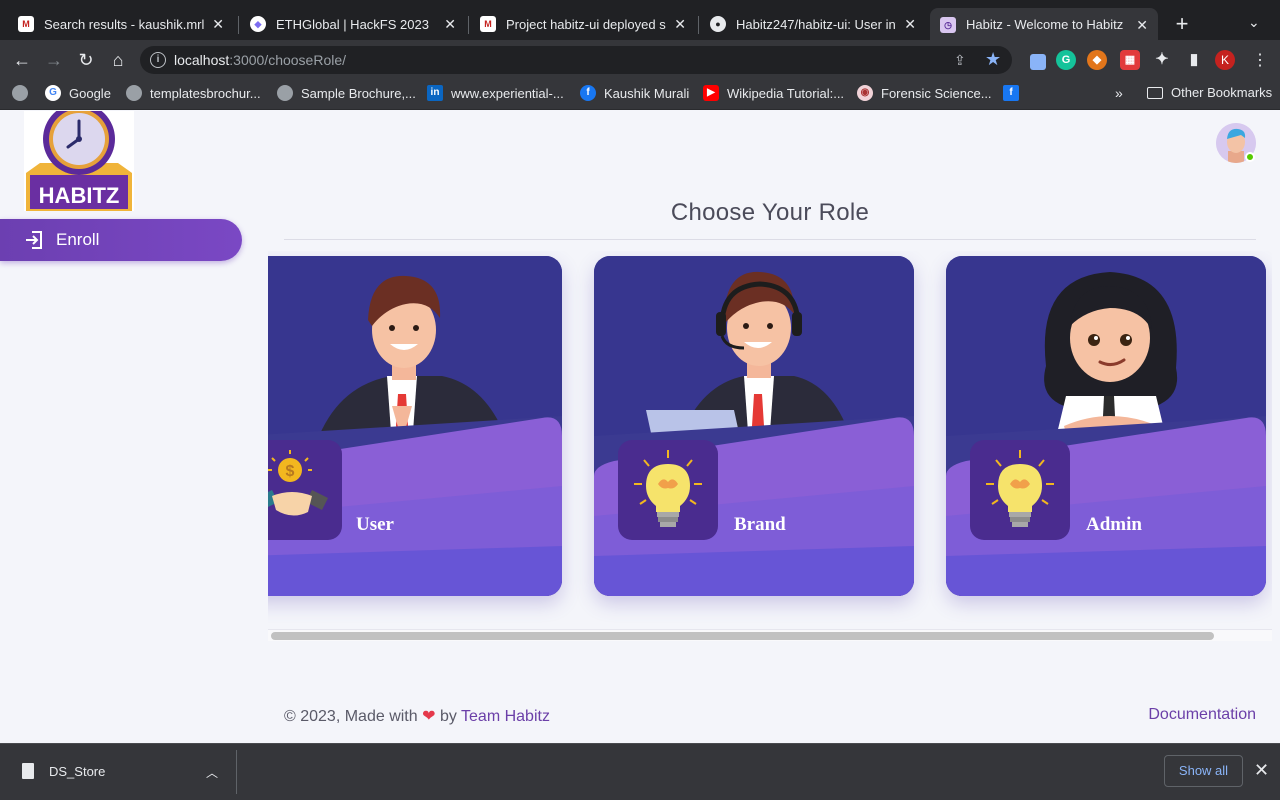 The image size is (1280, 800). What do you see at coordinates (1097, 60) in the screenshot?
I see `metamask-icon: ◆` at bounding box center [1097, 60].